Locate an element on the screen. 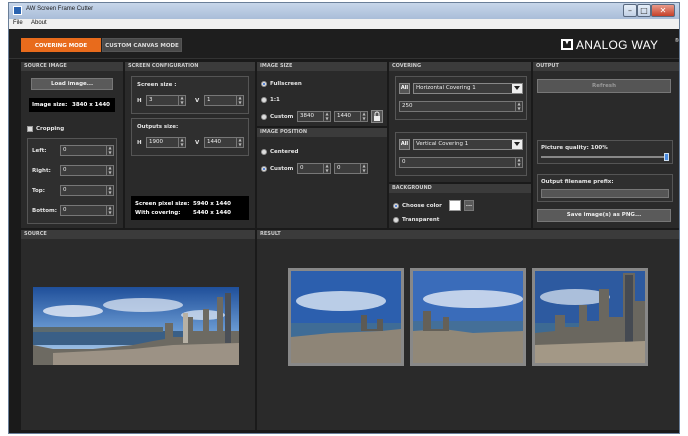 Image resolution: width=688 pixels, height=436 pixels. crop-left-label: Left: is located at coordinates (39, 151).